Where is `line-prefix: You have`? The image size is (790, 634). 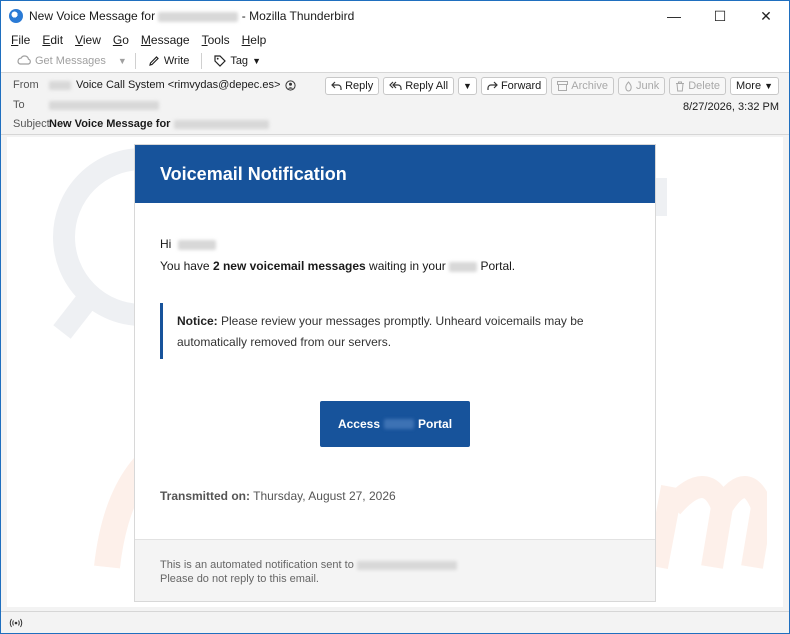 line-prefix: You have is located at coordinates (186, 266).